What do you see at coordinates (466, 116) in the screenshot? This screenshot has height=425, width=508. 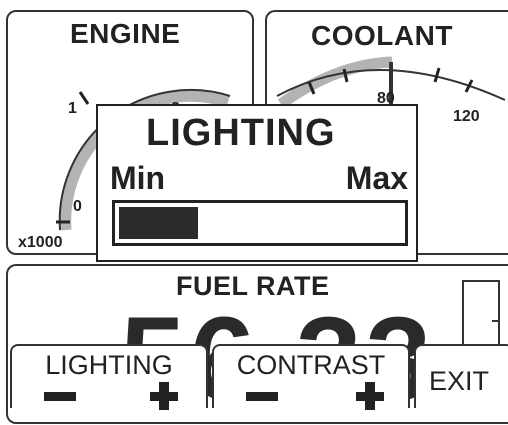 I see `coolant-tick-label-120: 120` at bounding box center [466, 116].